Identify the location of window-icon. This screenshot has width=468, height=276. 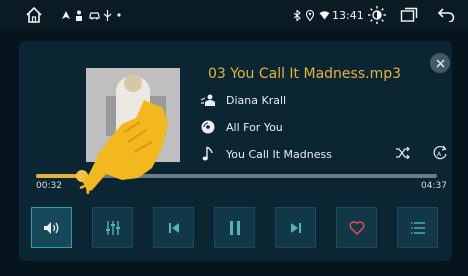
(409, 15).